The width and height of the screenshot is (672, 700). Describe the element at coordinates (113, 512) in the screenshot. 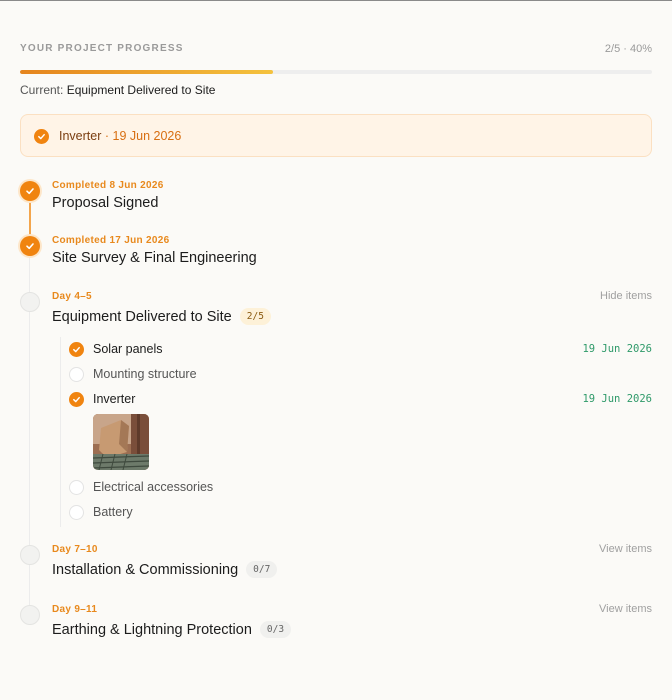

I see `item-label: Battery` at that location.